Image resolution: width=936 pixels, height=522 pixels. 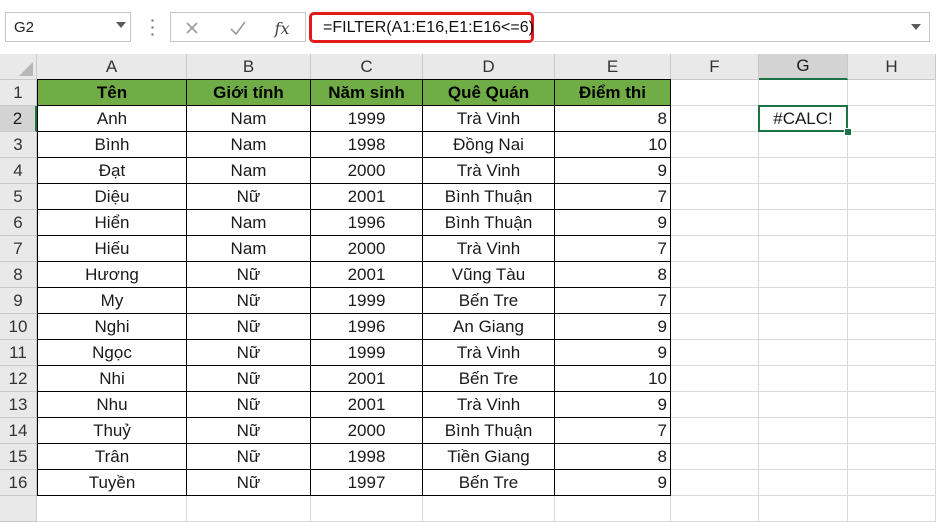 What do you see at coordinates (68, 27) in the screenshot?
I see `name-box: G2` at bounding box center [68, 27].